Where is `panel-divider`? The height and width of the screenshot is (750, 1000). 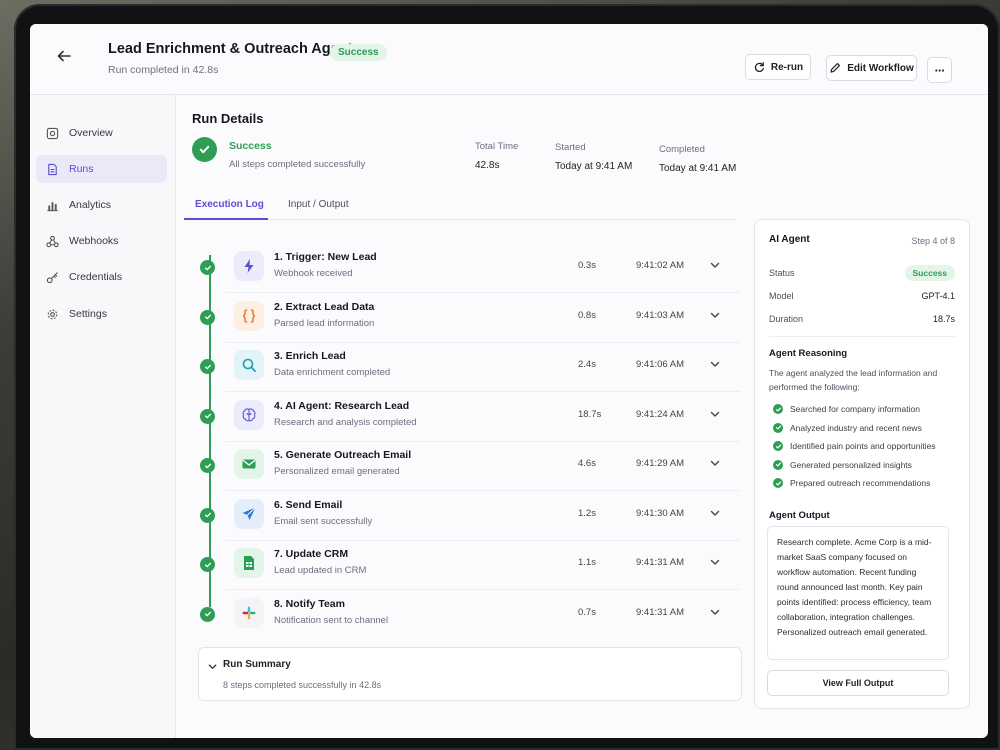 panel-divider is located at coordinates (862, 336).